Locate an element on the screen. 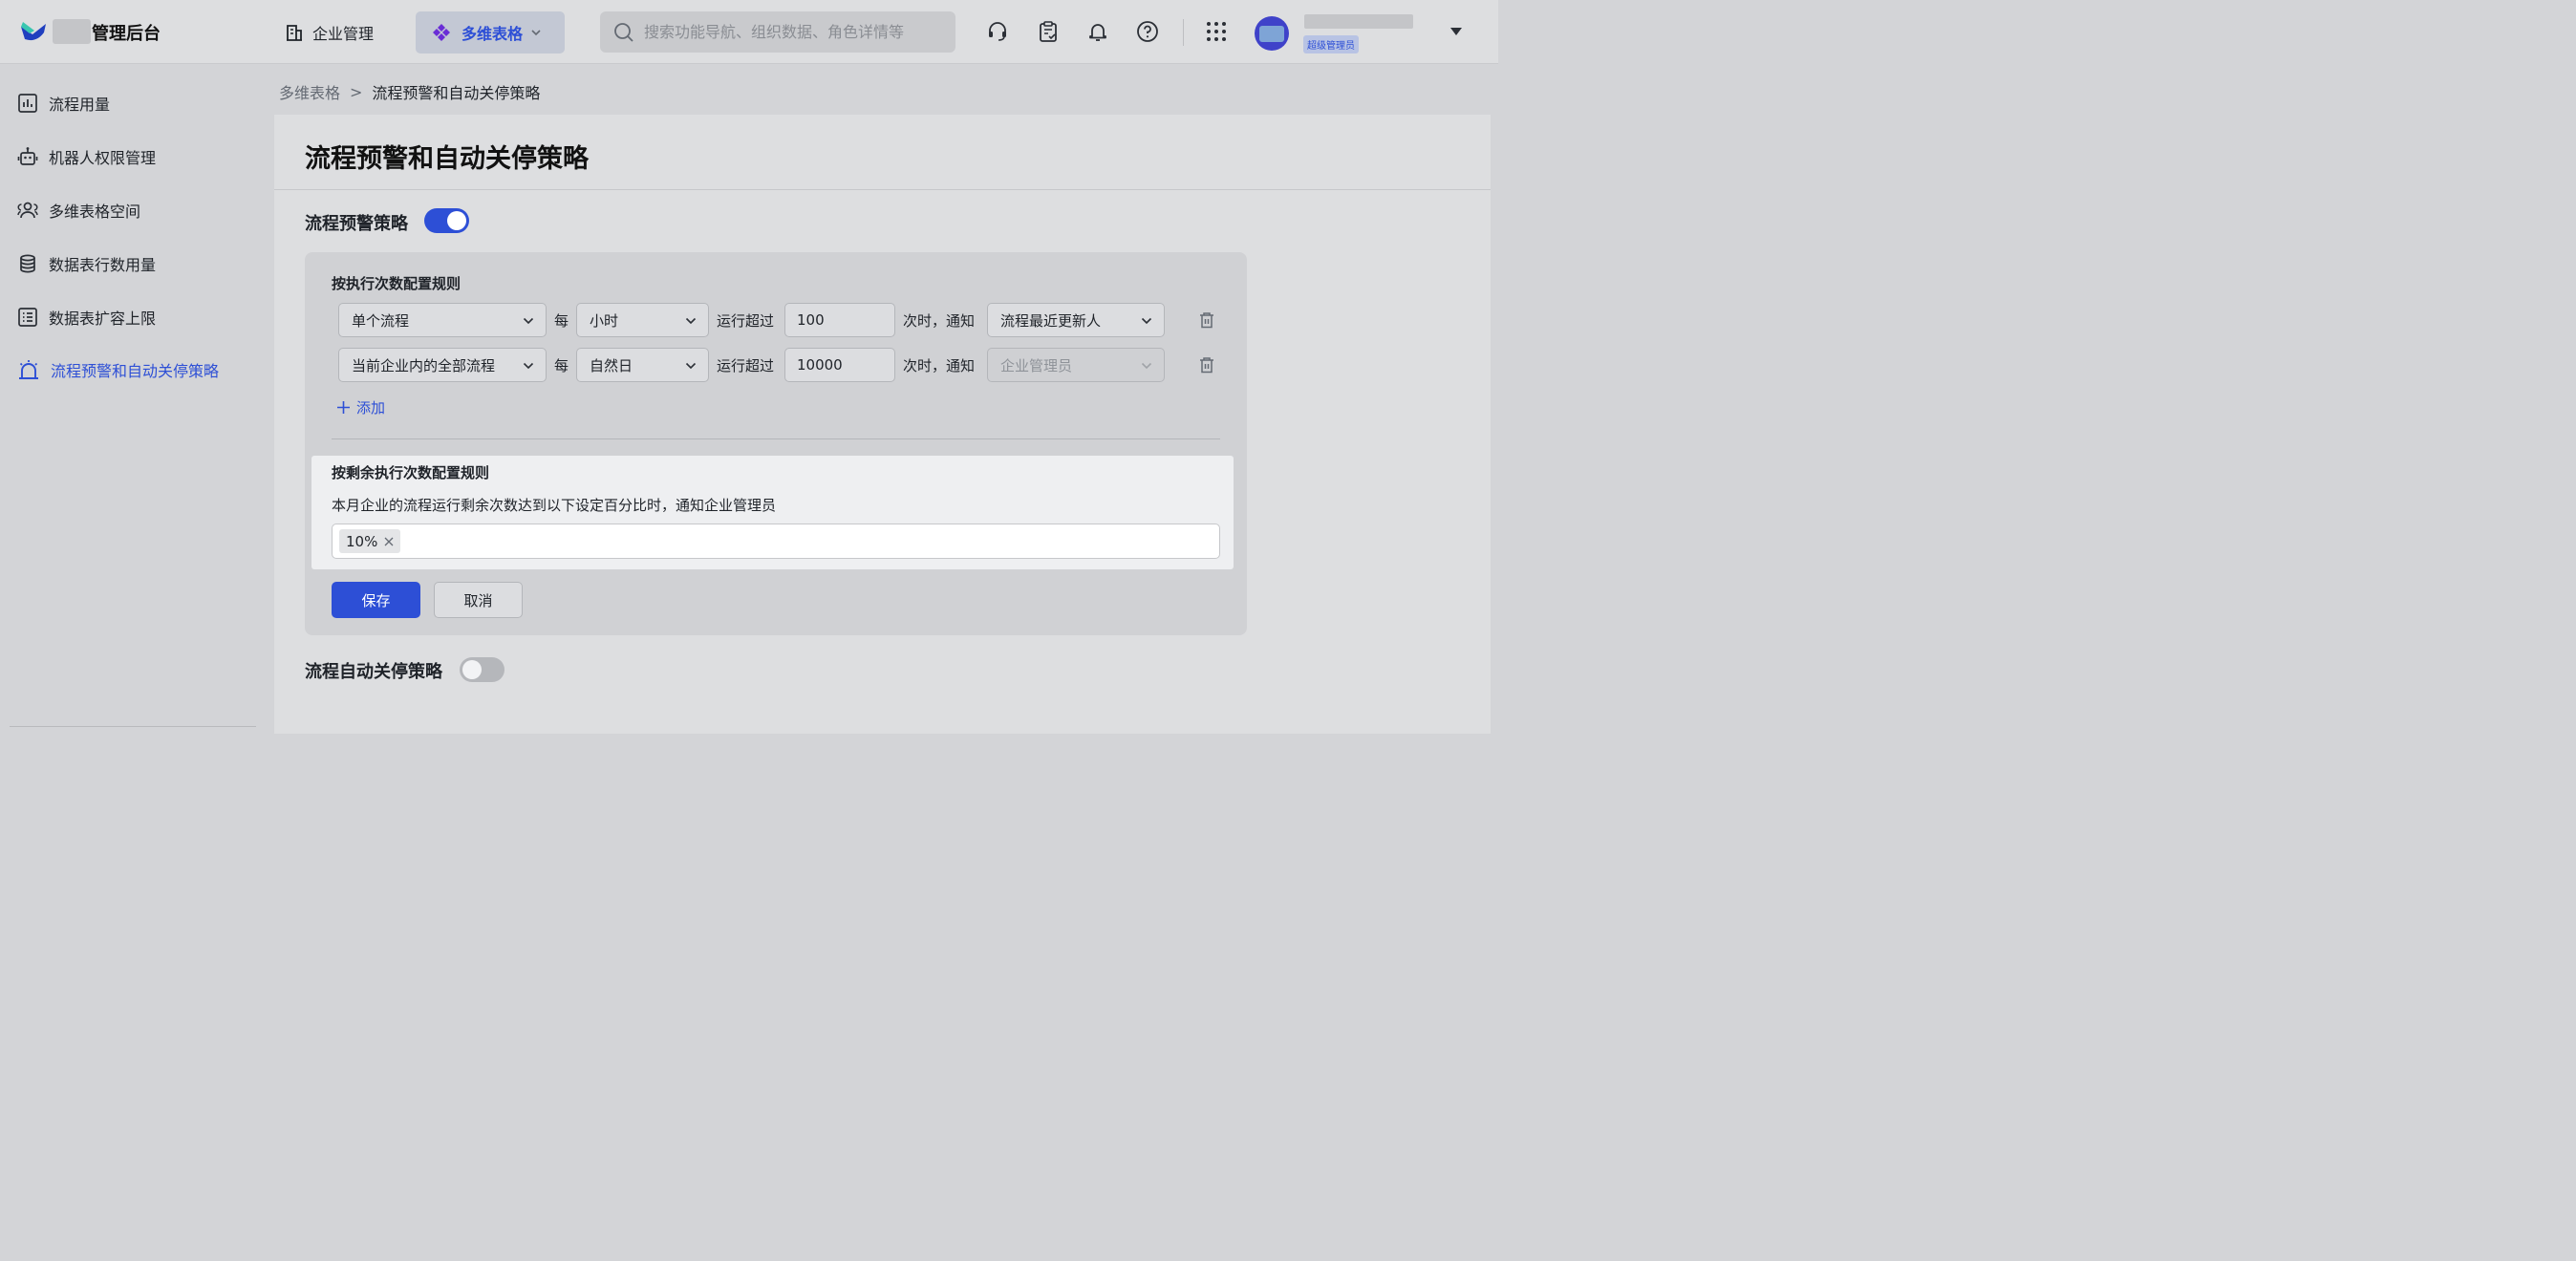 This screenshot has width=2576, height=1261. notify-select-disabled: 企业管理员 is located at coordinates (1076, 365).